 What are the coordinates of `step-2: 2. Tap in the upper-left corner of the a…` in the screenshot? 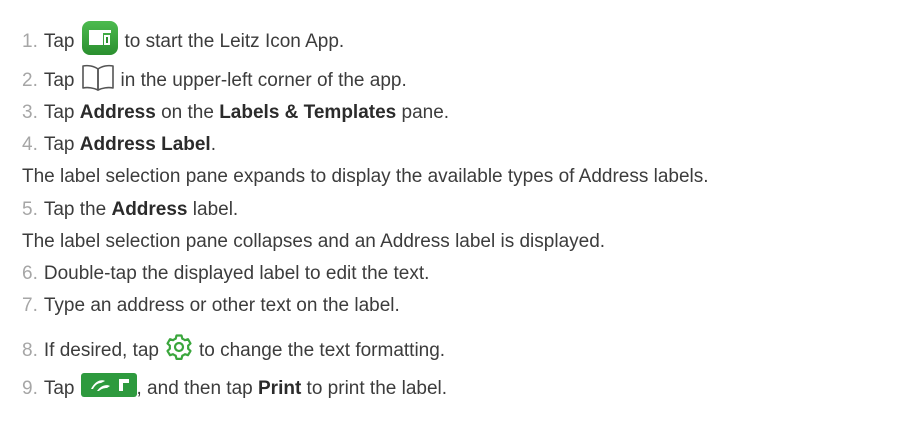 It's located at (214, 80).